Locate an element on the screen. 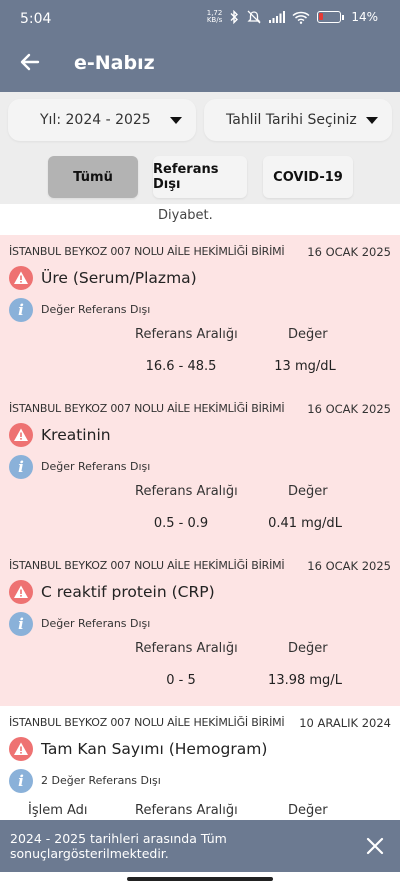 Image resolution: width=400 pixels, height=888 pixels. result-value: 0.41 mg/dL is located at coordinates (305, 523).